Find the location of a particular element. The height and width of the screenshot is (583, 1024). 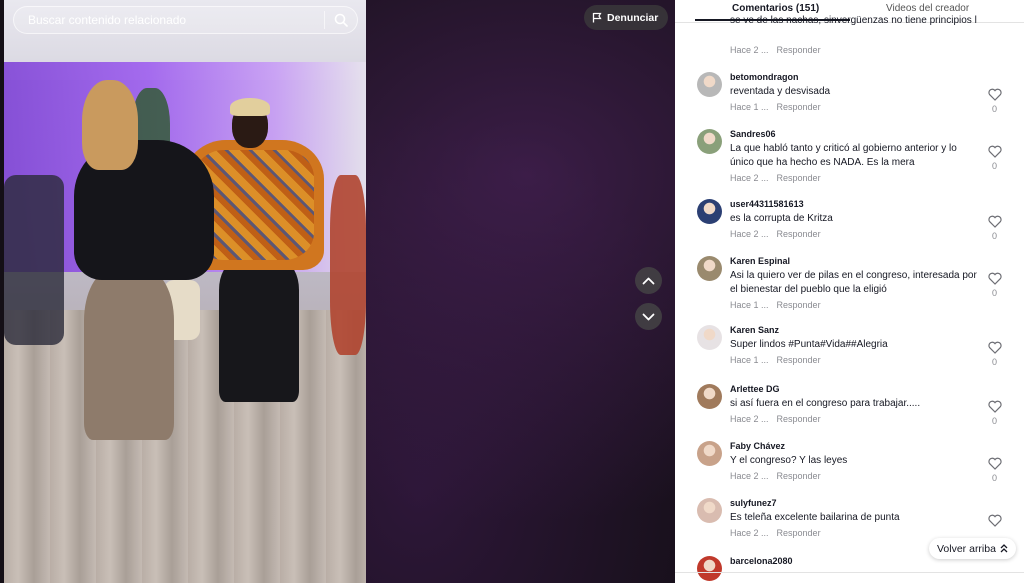

man-dancer-hair is located at coordinates (250, 107).